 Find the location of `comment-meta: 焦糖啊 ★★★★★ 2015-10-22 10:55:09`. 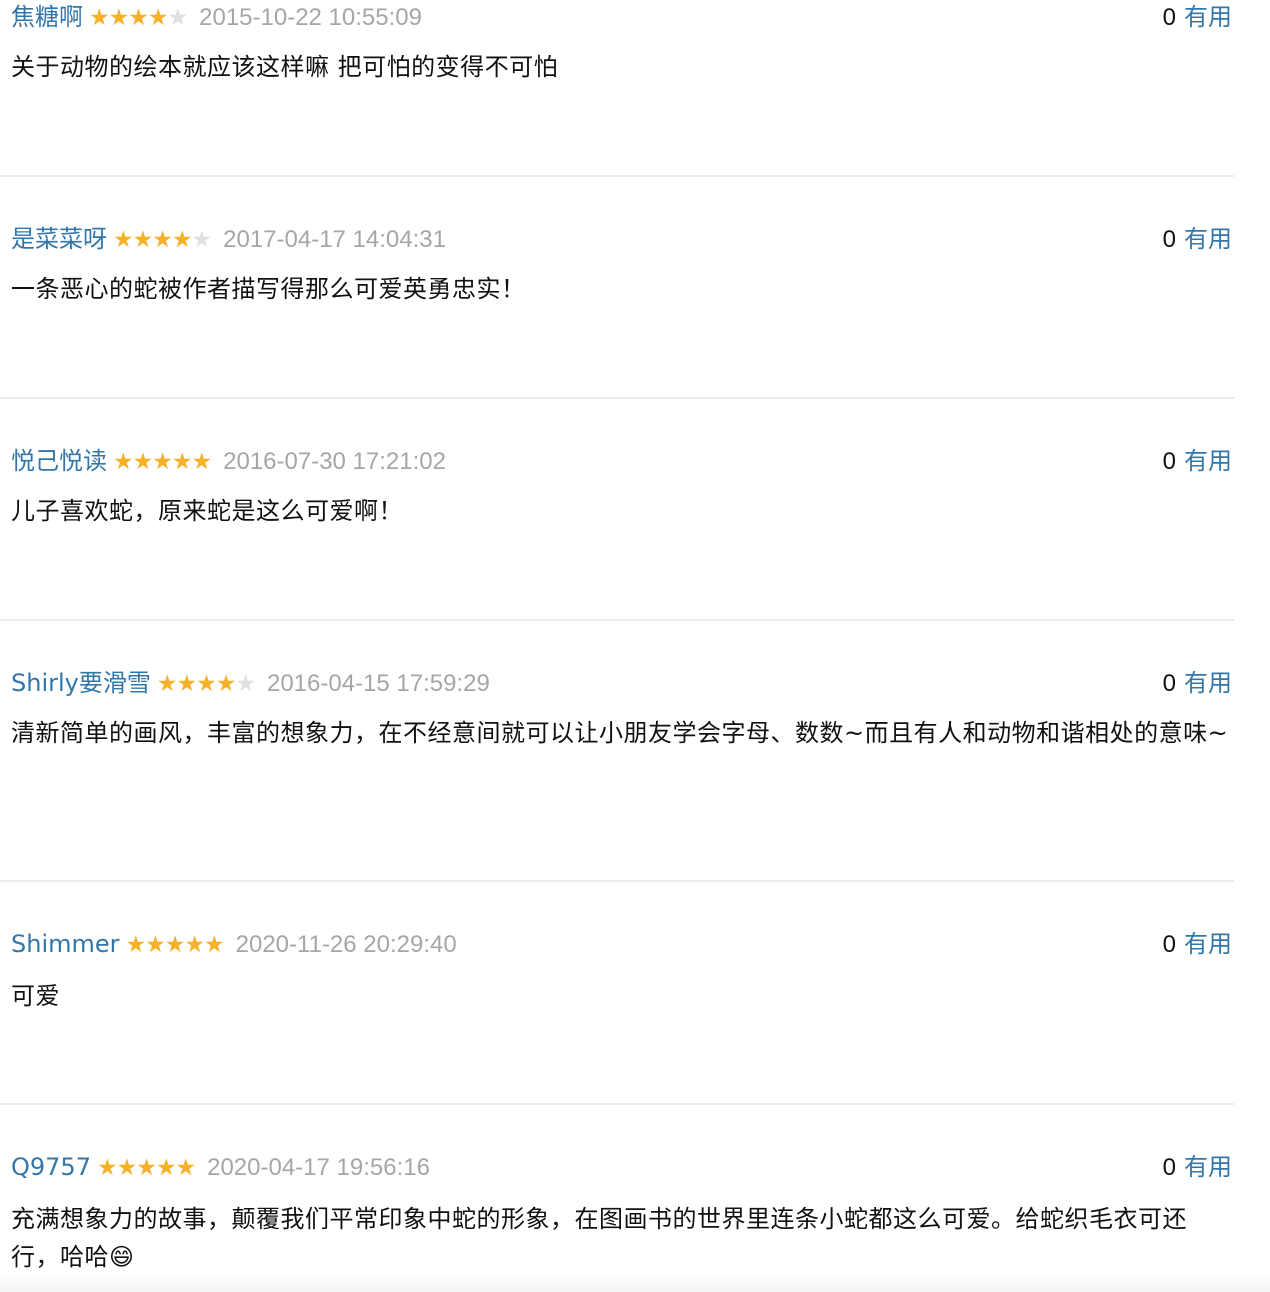

comment-meta: 焦糖啊 ★★★★★ 2015-10-22 10:55:09 is located at coordinates (216, 17).